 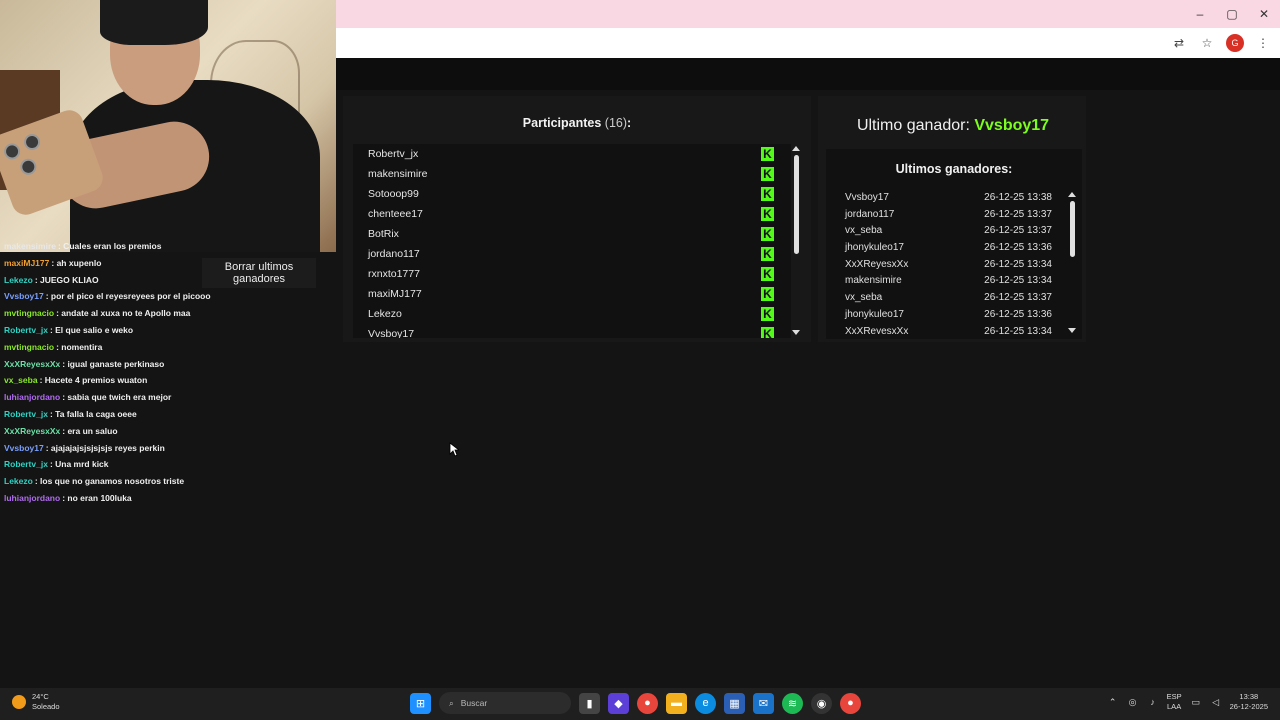 I want to click on chrome-icon: ●, so click(x=647, y=703).